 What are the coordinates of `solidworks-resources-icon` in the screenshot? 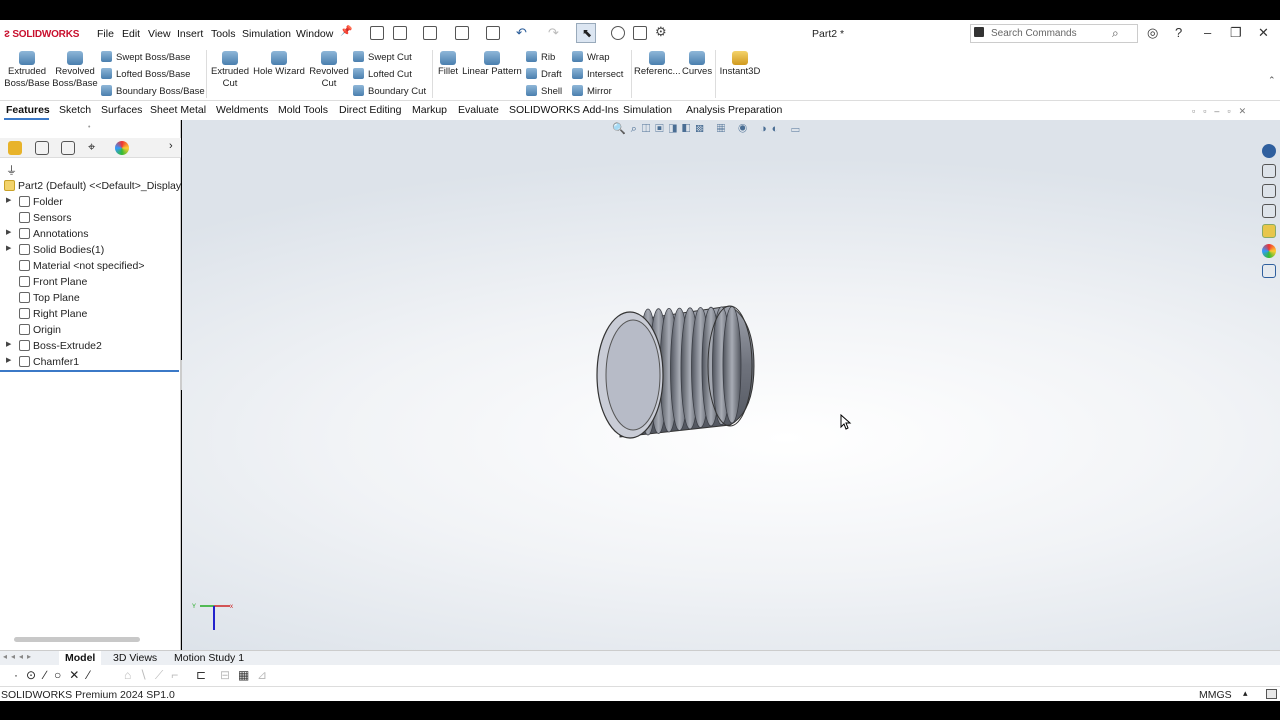 It's located at (1269, 151).